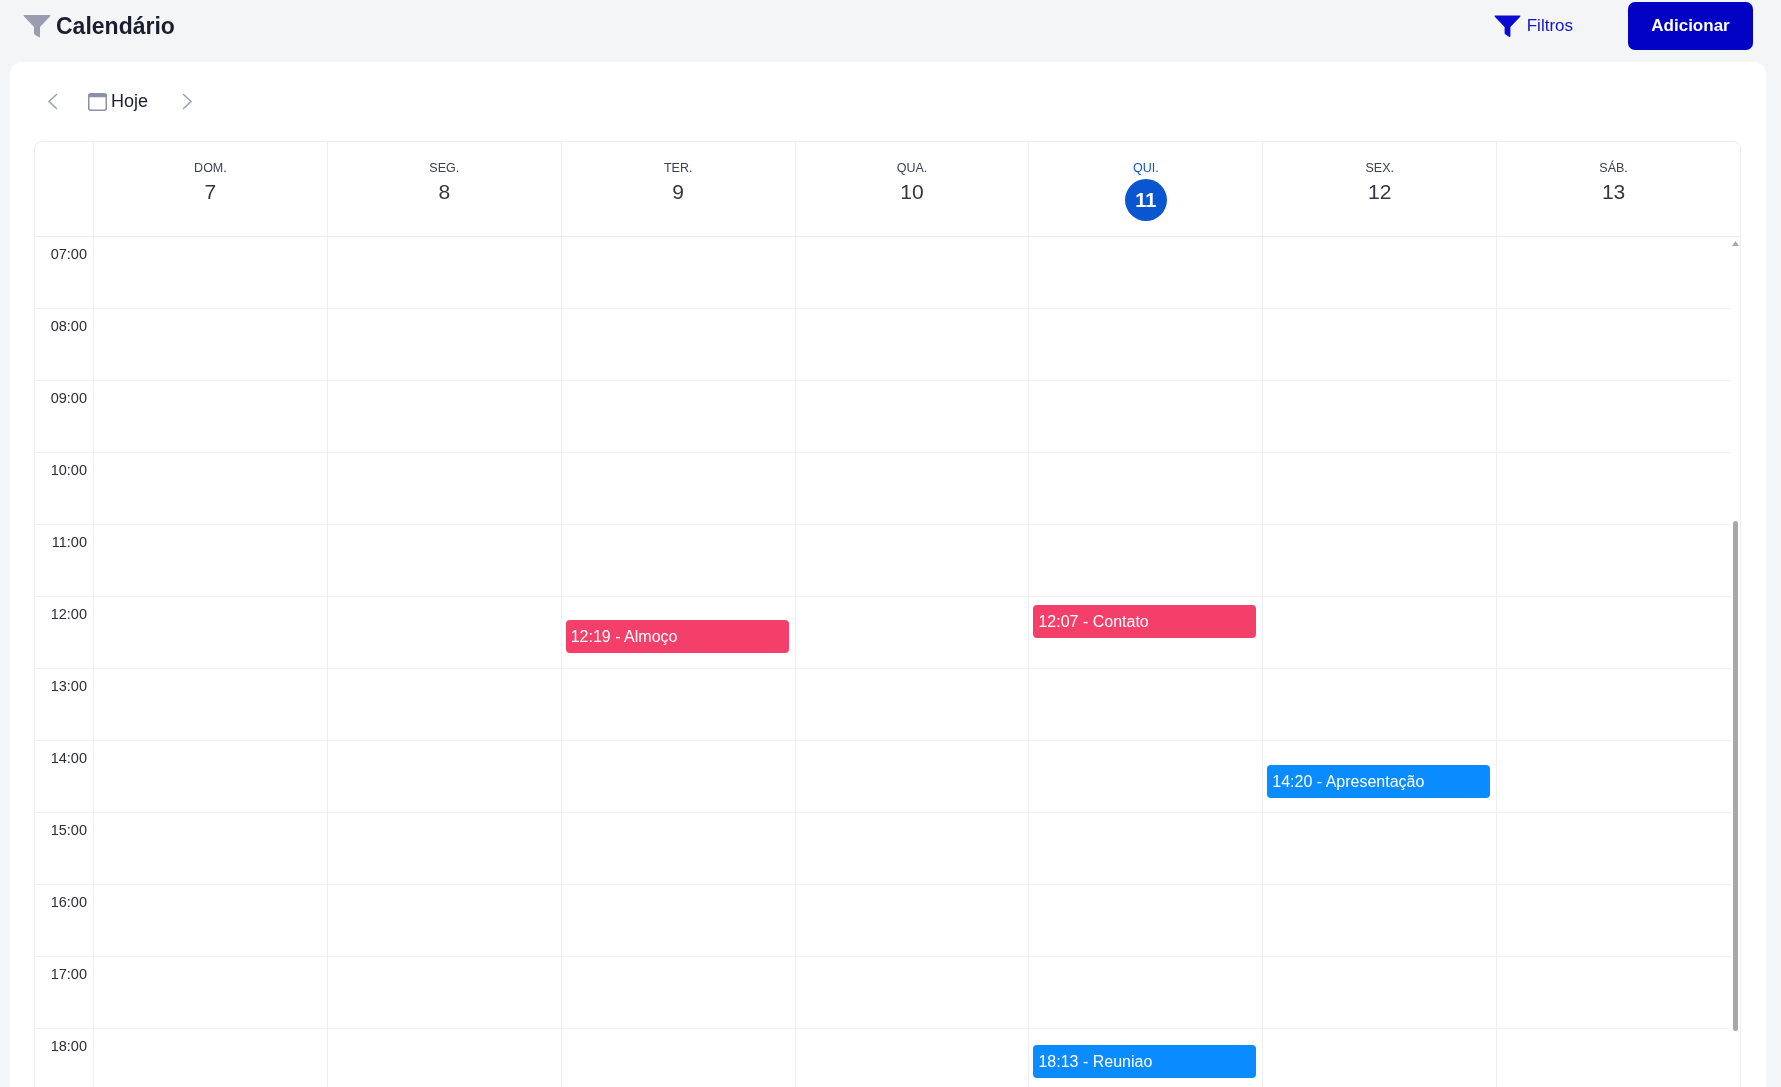  What do you see at coordinates (210, 168) in the screenshot?
I see `weekday-label: DOM.` at bounding box center [210, 168].